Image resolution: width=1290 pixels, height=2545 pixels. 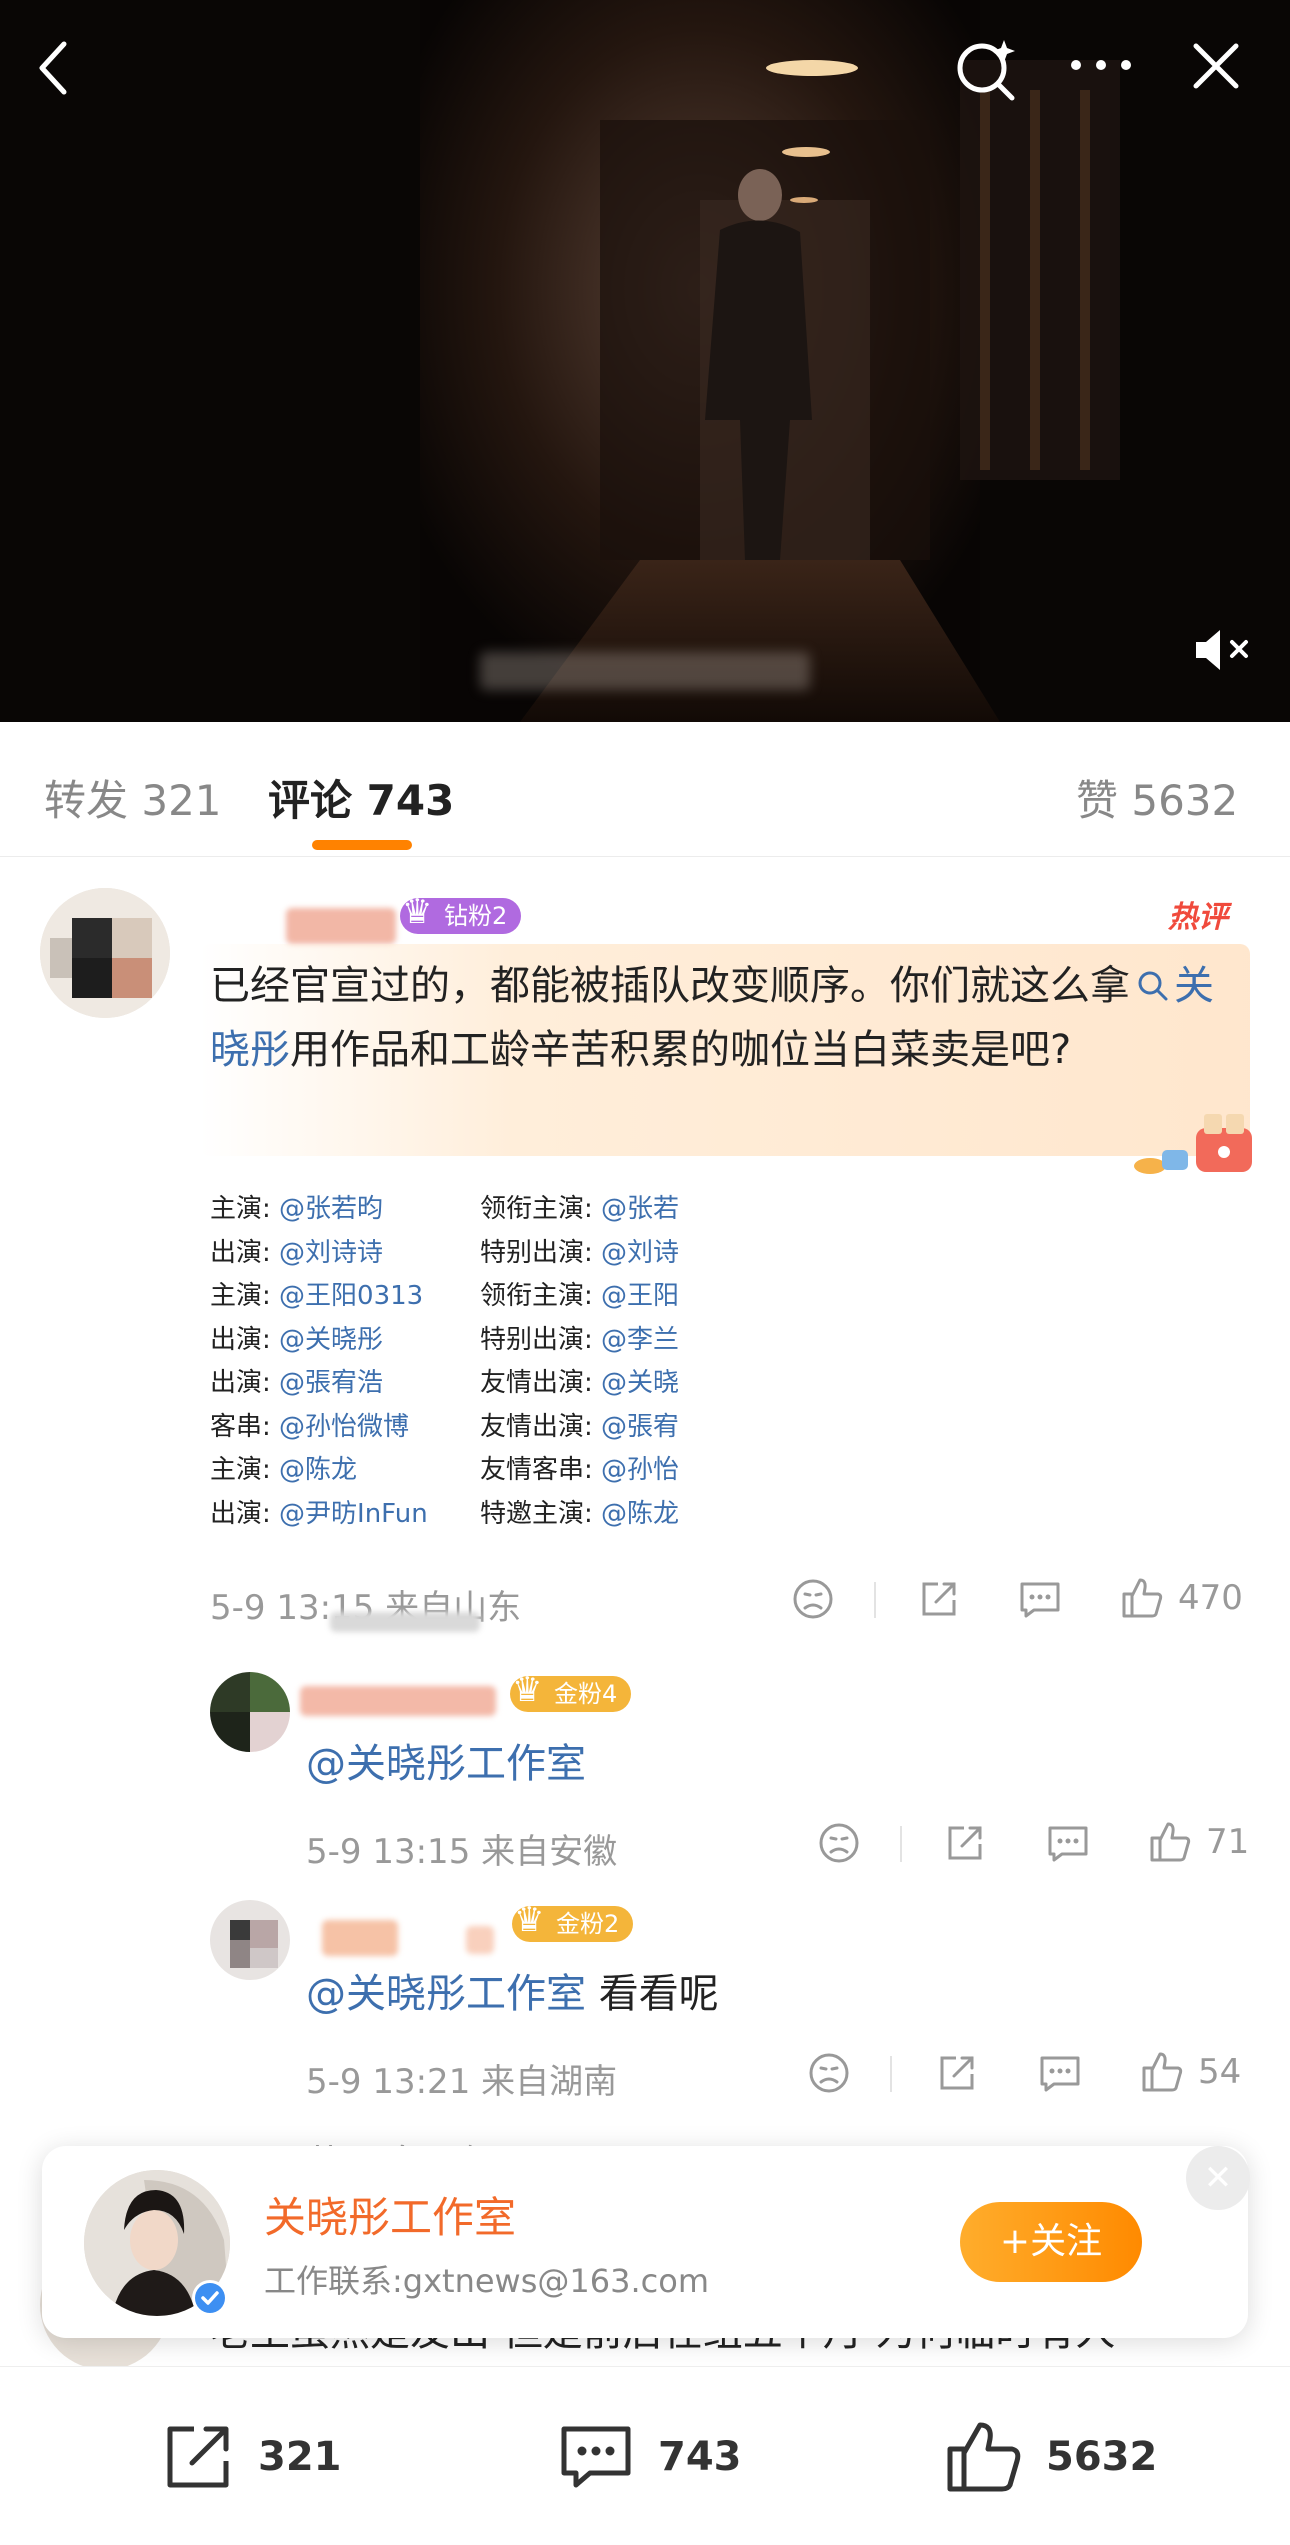 I want to click on cast-row: 主演: @陈龙, so click(x=330, y=1471).